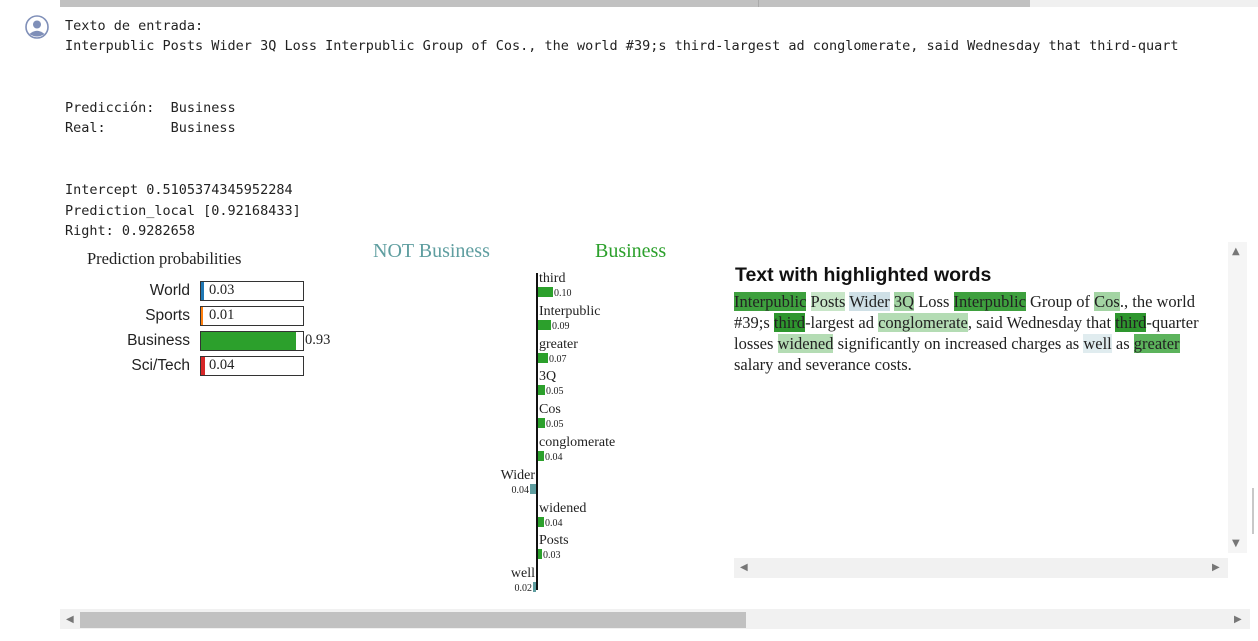 This screenshot has width=1258, height=641. Describe the element at coordinates (1122, 343) in the screenshot. I see `plain-text: as` at that location.